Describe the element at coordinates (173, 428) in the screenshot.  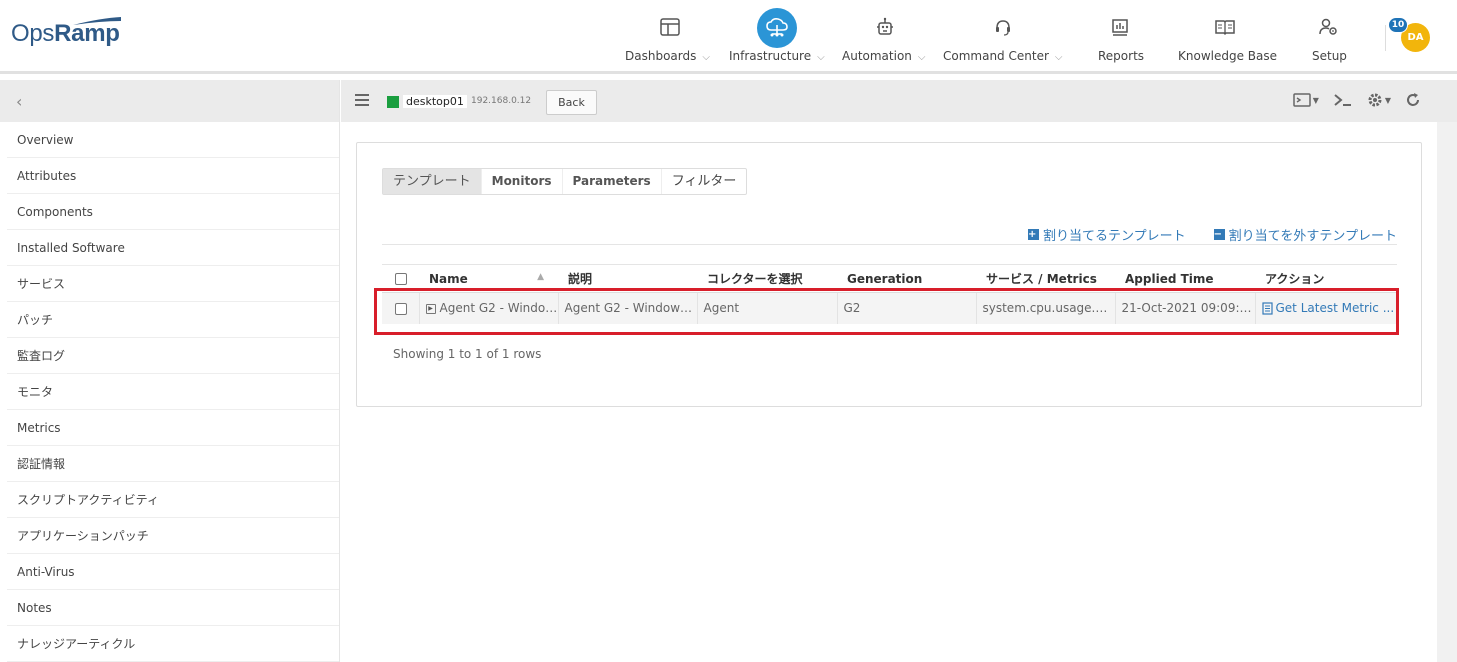
I see `sidebar-item-metrics: Metrics` at that location.